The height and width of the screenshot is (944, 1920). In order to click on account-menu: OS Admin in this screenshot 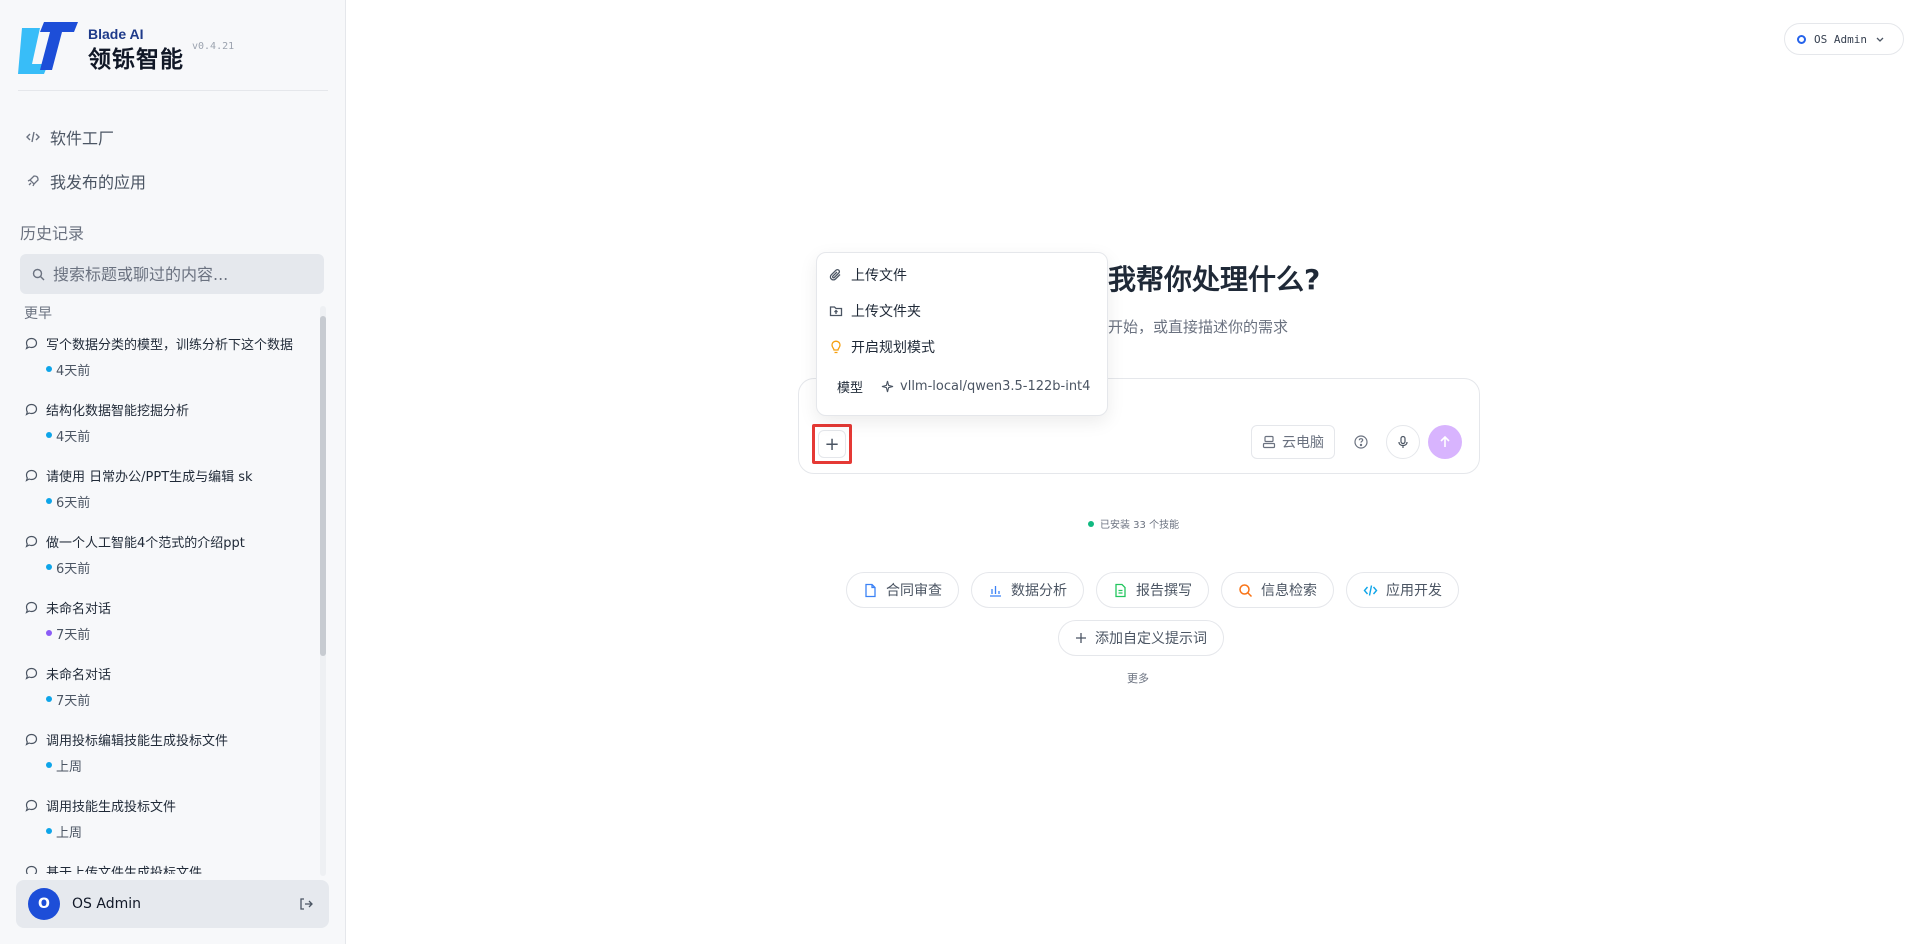, I will do `click(1844, 39)`.